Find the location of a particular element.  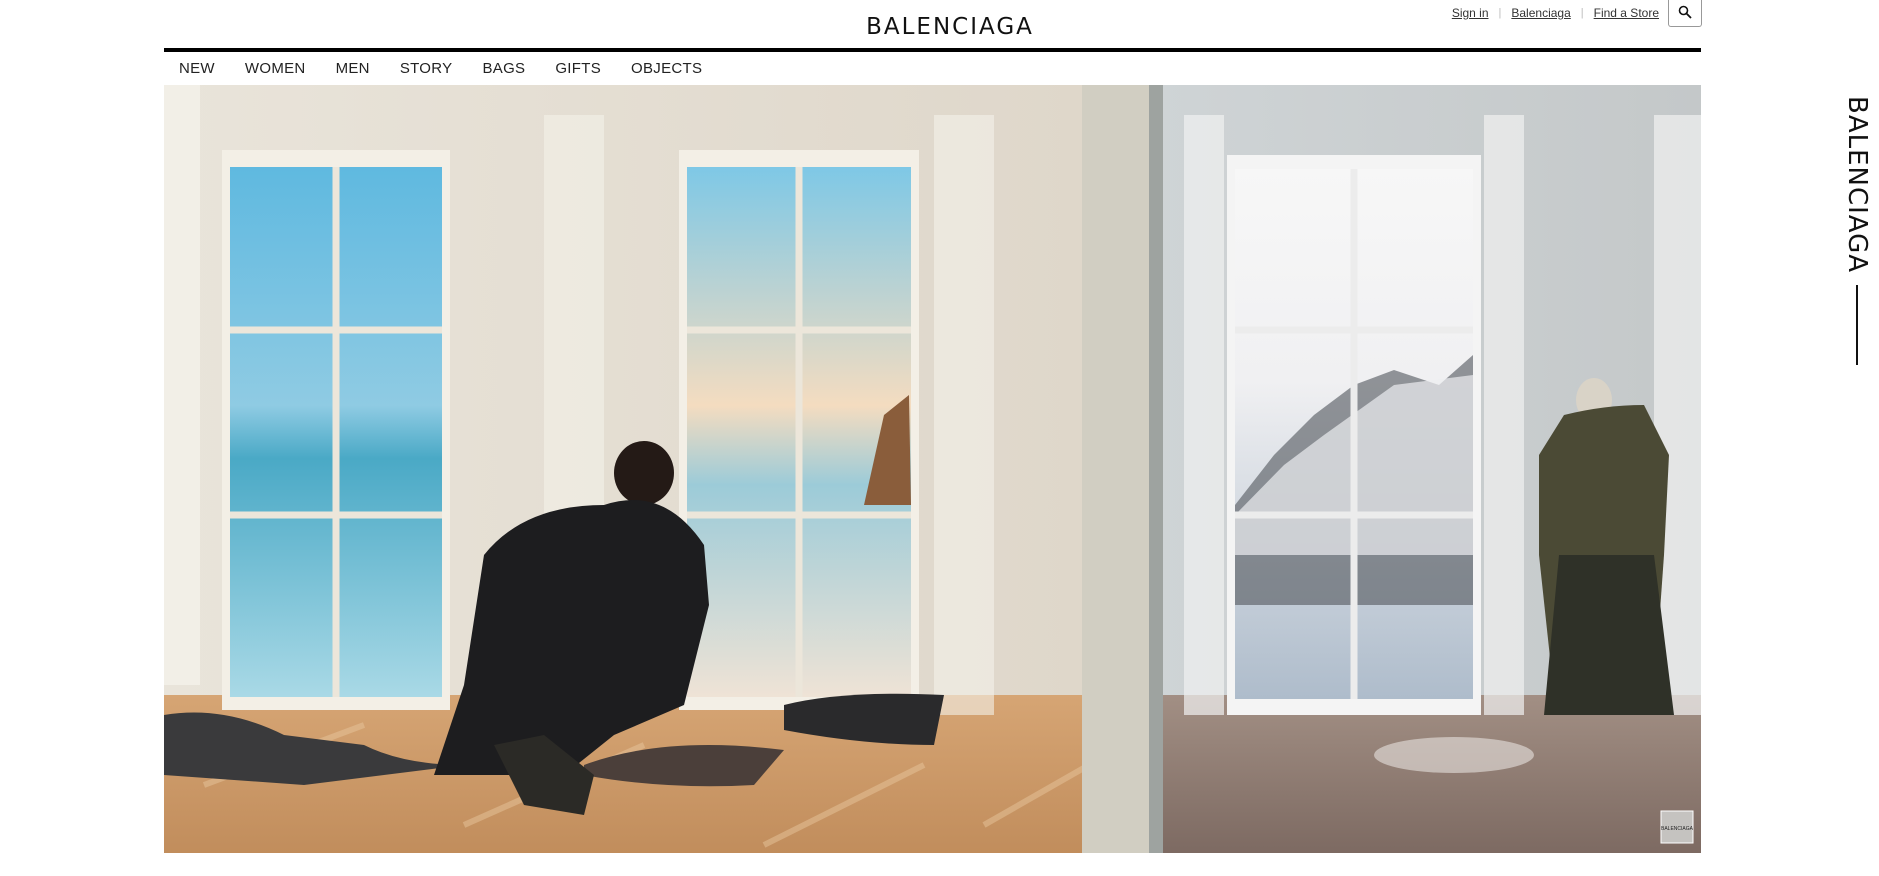

nav-item-men: MEN is located at coordinates (353, 68).